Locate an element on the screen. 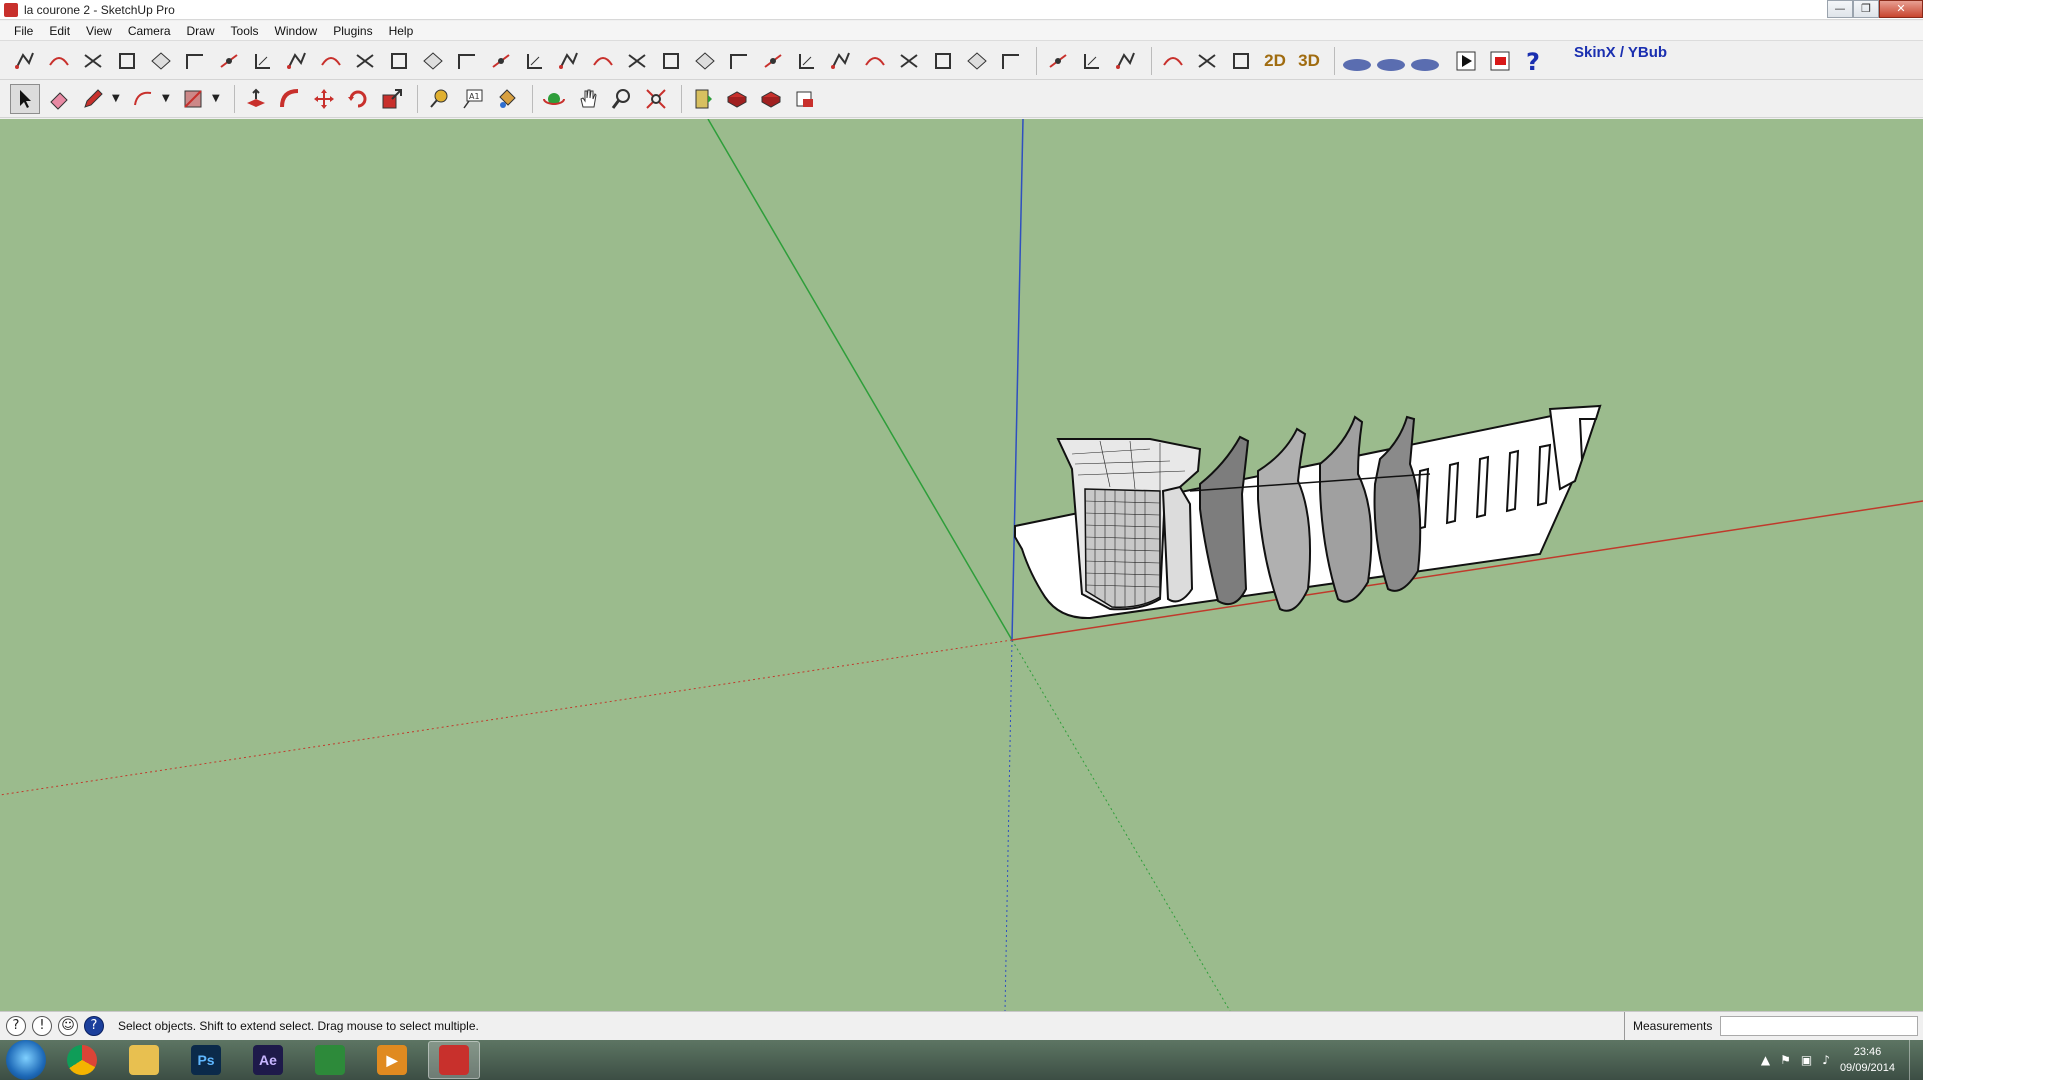  plugin-tool-7-button is located at coordinates (229, 61).